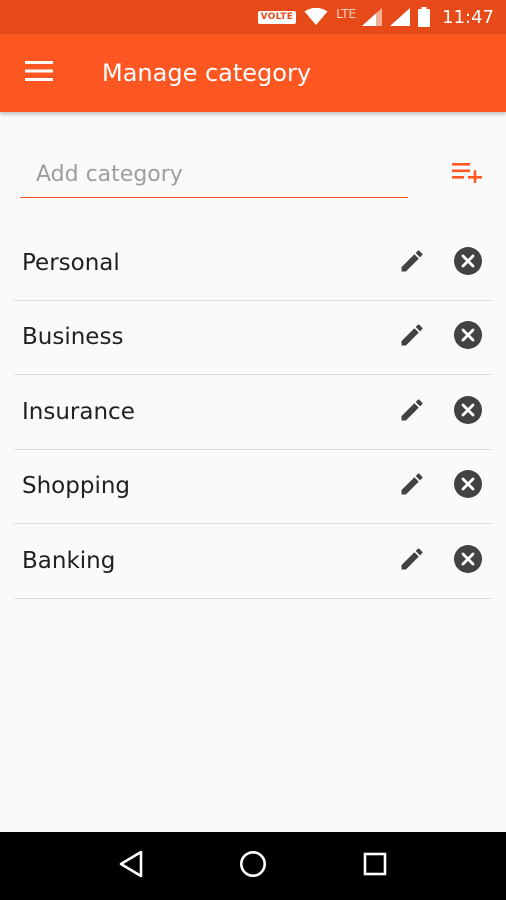  Describe the element at coordinates (316, 17) in the screenshot. I see `wifi-icon` at that location.